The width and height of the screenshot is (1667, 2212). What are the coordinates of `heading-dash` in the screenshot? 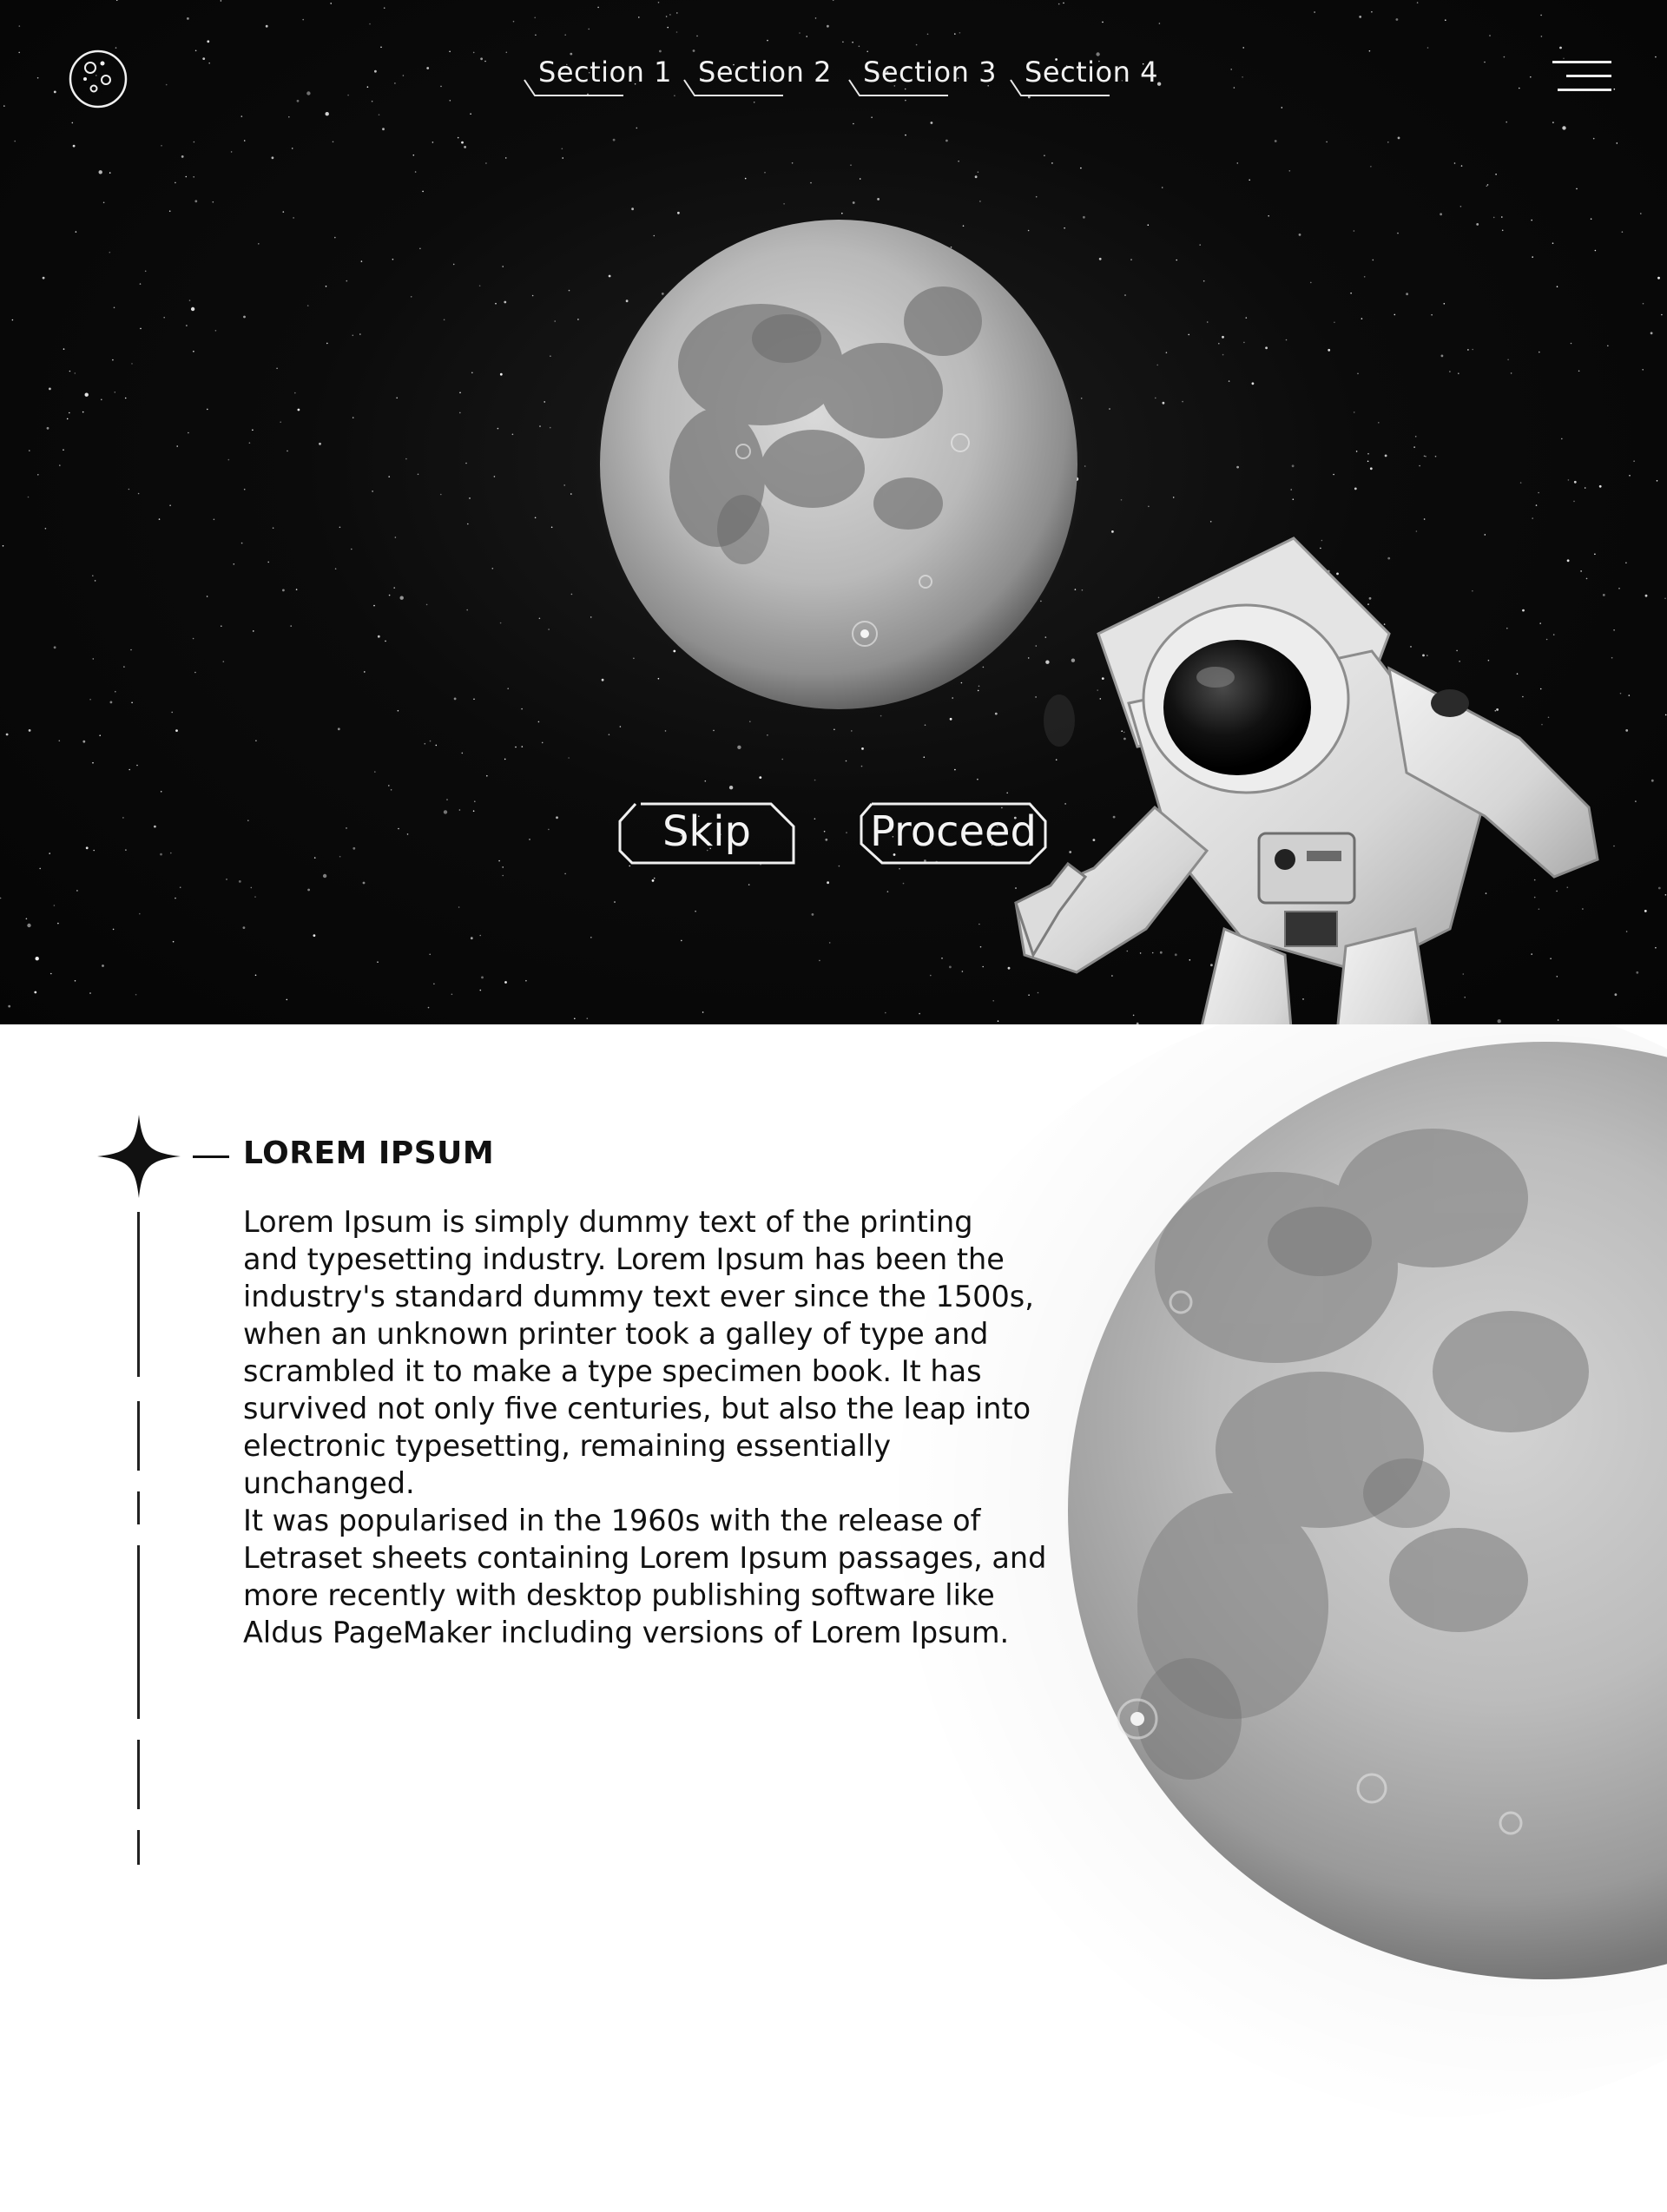 It's located at (211, 1156).